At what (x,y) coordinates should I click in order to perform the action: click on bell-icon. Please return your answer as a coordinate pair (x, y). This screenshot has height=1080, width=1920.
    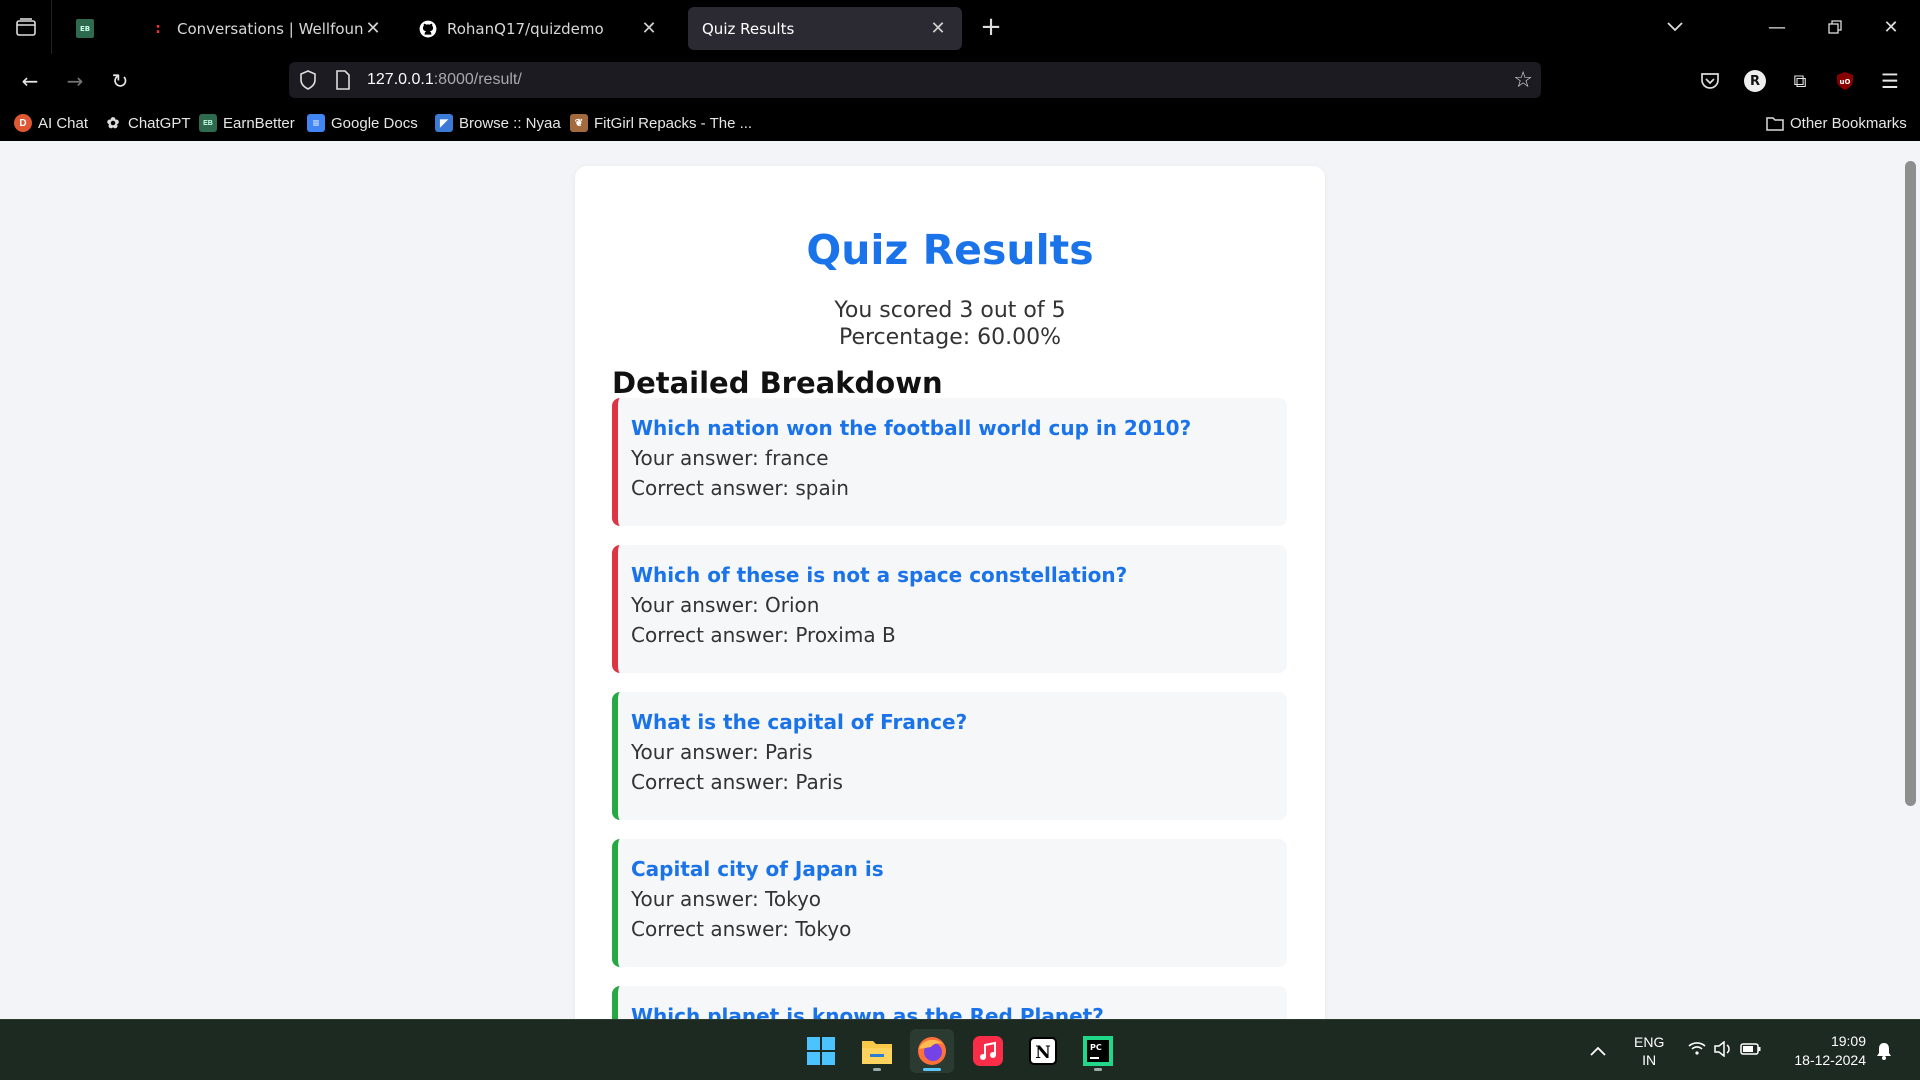
    Looking at the image, I should click on (1884, 1051).